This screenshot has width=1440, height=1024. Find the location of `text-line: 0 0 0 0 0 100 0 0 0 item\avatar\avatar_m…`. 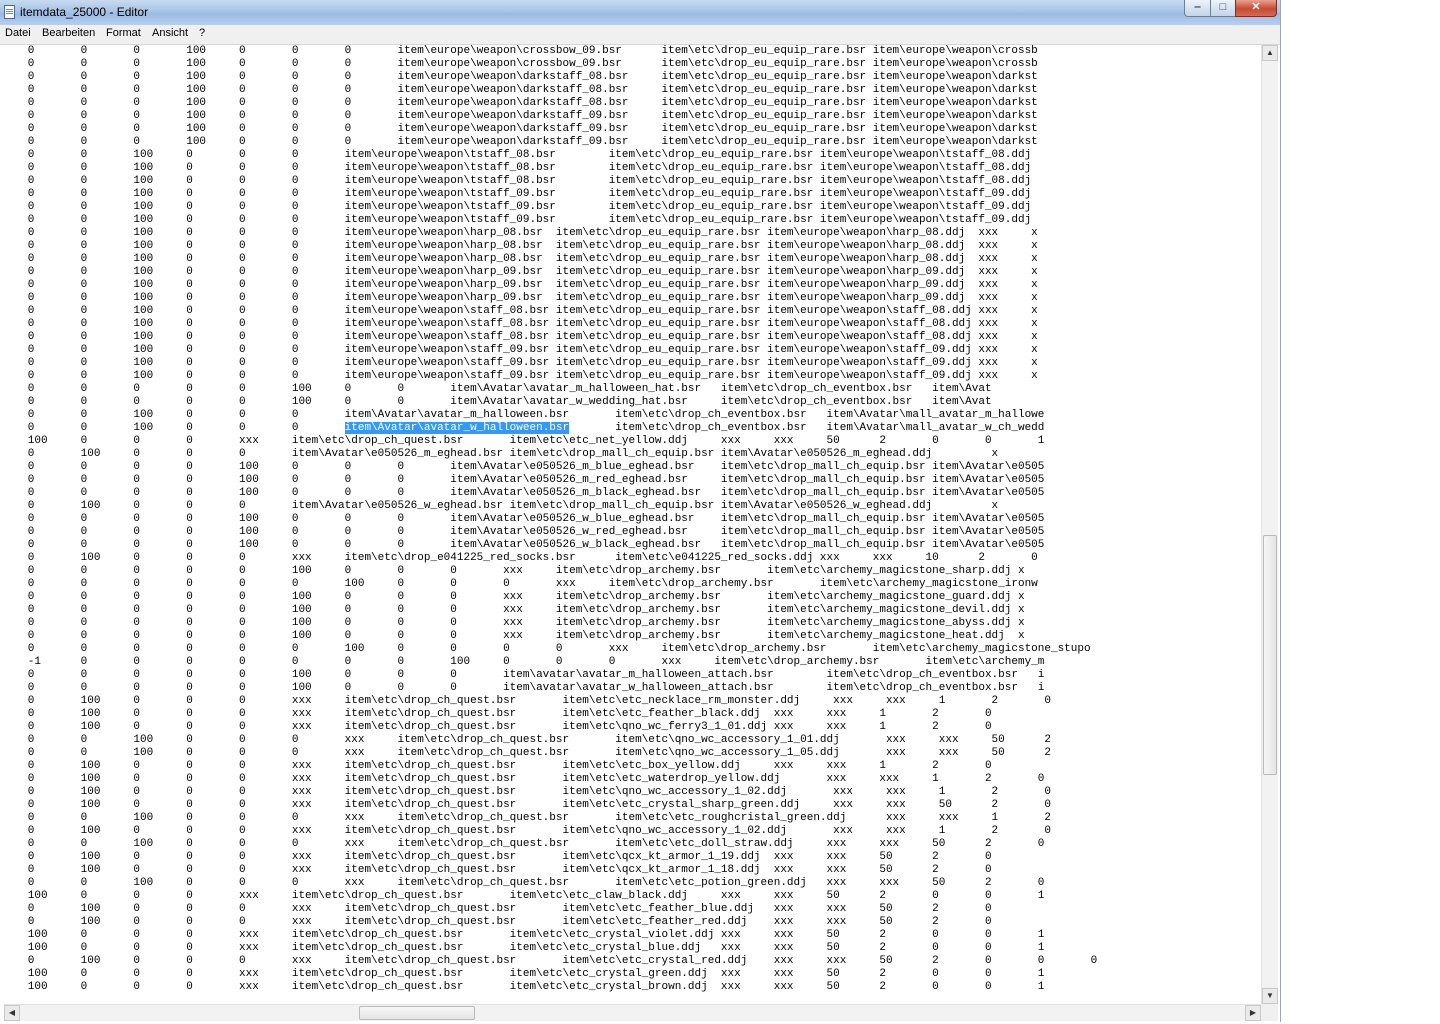

text-line: 0 0 0 0 0 100 0 0 0 item\avatar\avatar_m… is located at coordinates (526, 675).